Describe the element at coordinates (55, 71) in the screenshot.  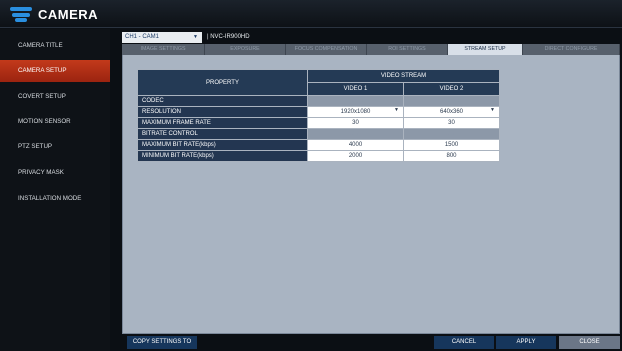
I see `sidebar-item-camera-setup: CAMERA SETUP` at that location.